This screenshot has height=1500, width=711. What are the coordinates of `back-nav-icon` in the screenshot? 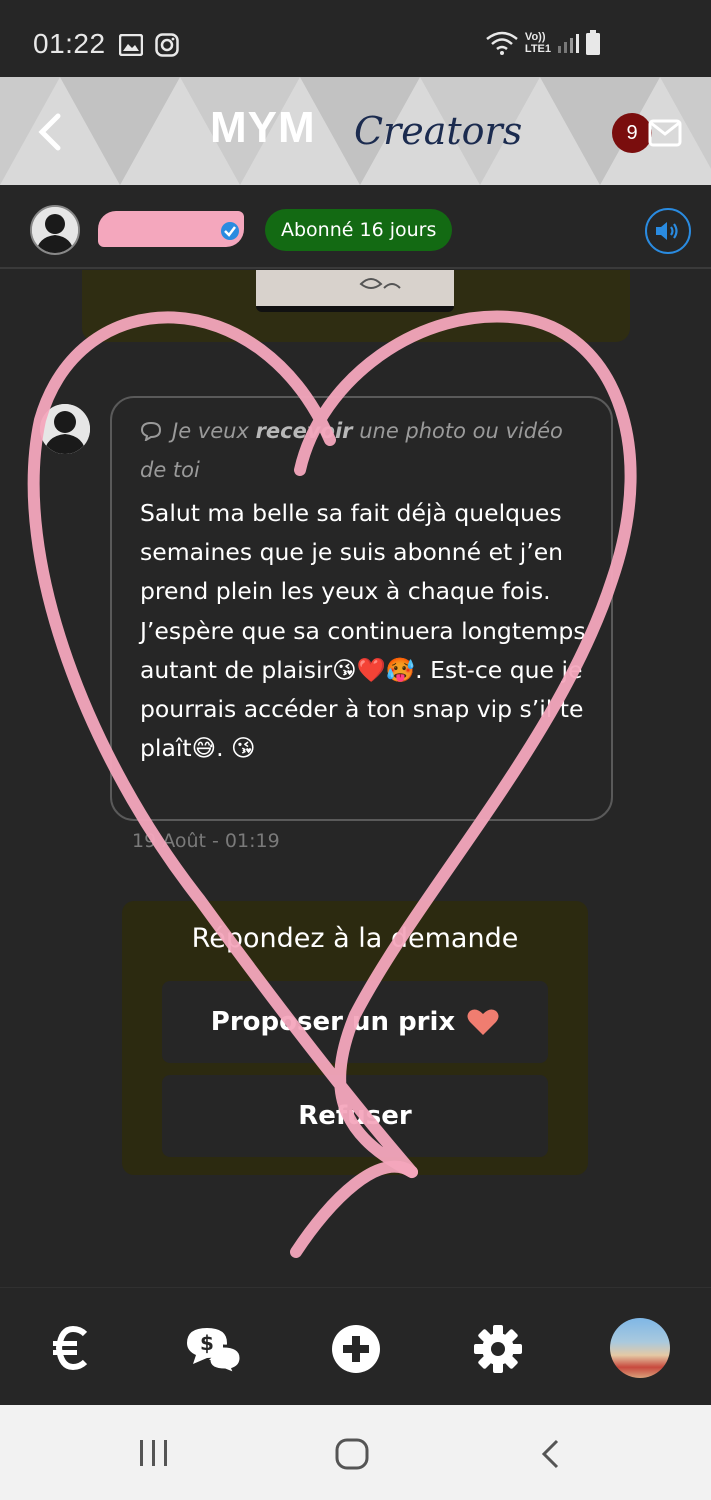 It's located at (550, 1454).